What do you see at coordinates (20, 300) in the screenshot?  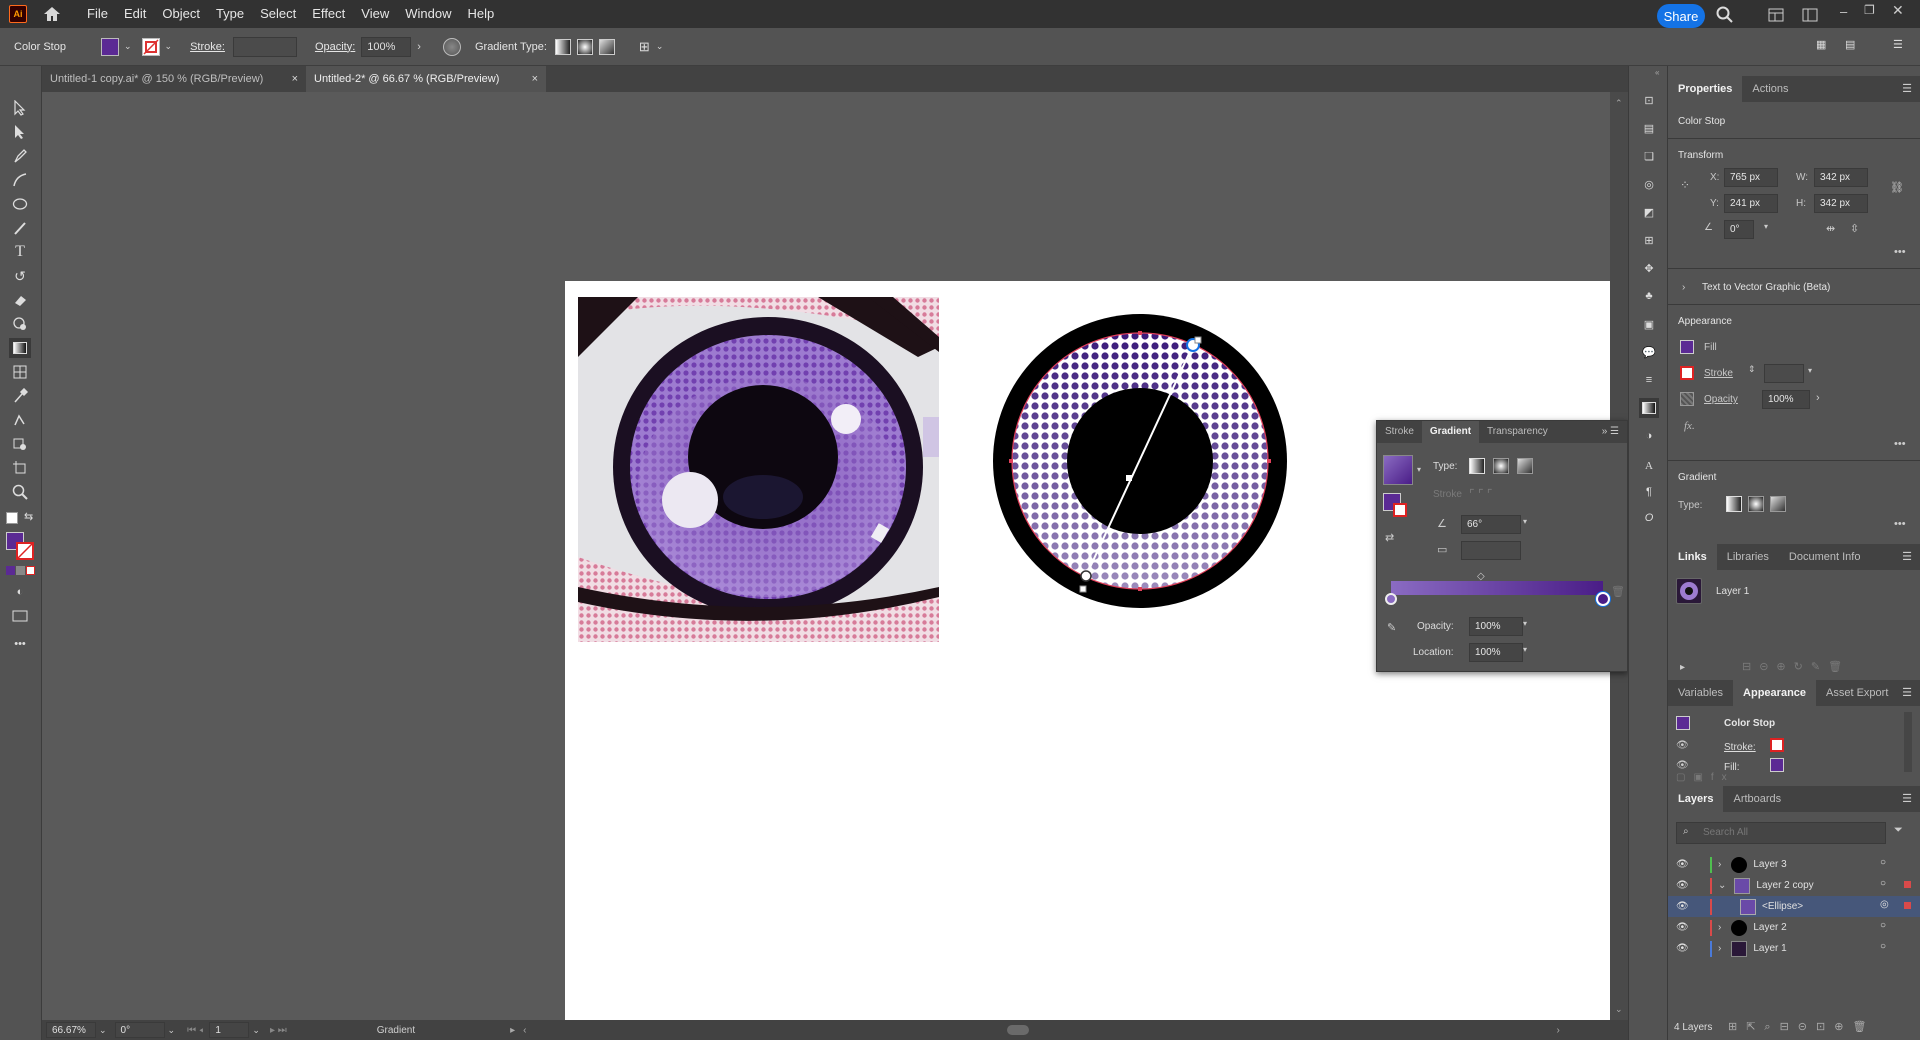 I see `eraser-tool-icon` at bounding box center [20, 300].